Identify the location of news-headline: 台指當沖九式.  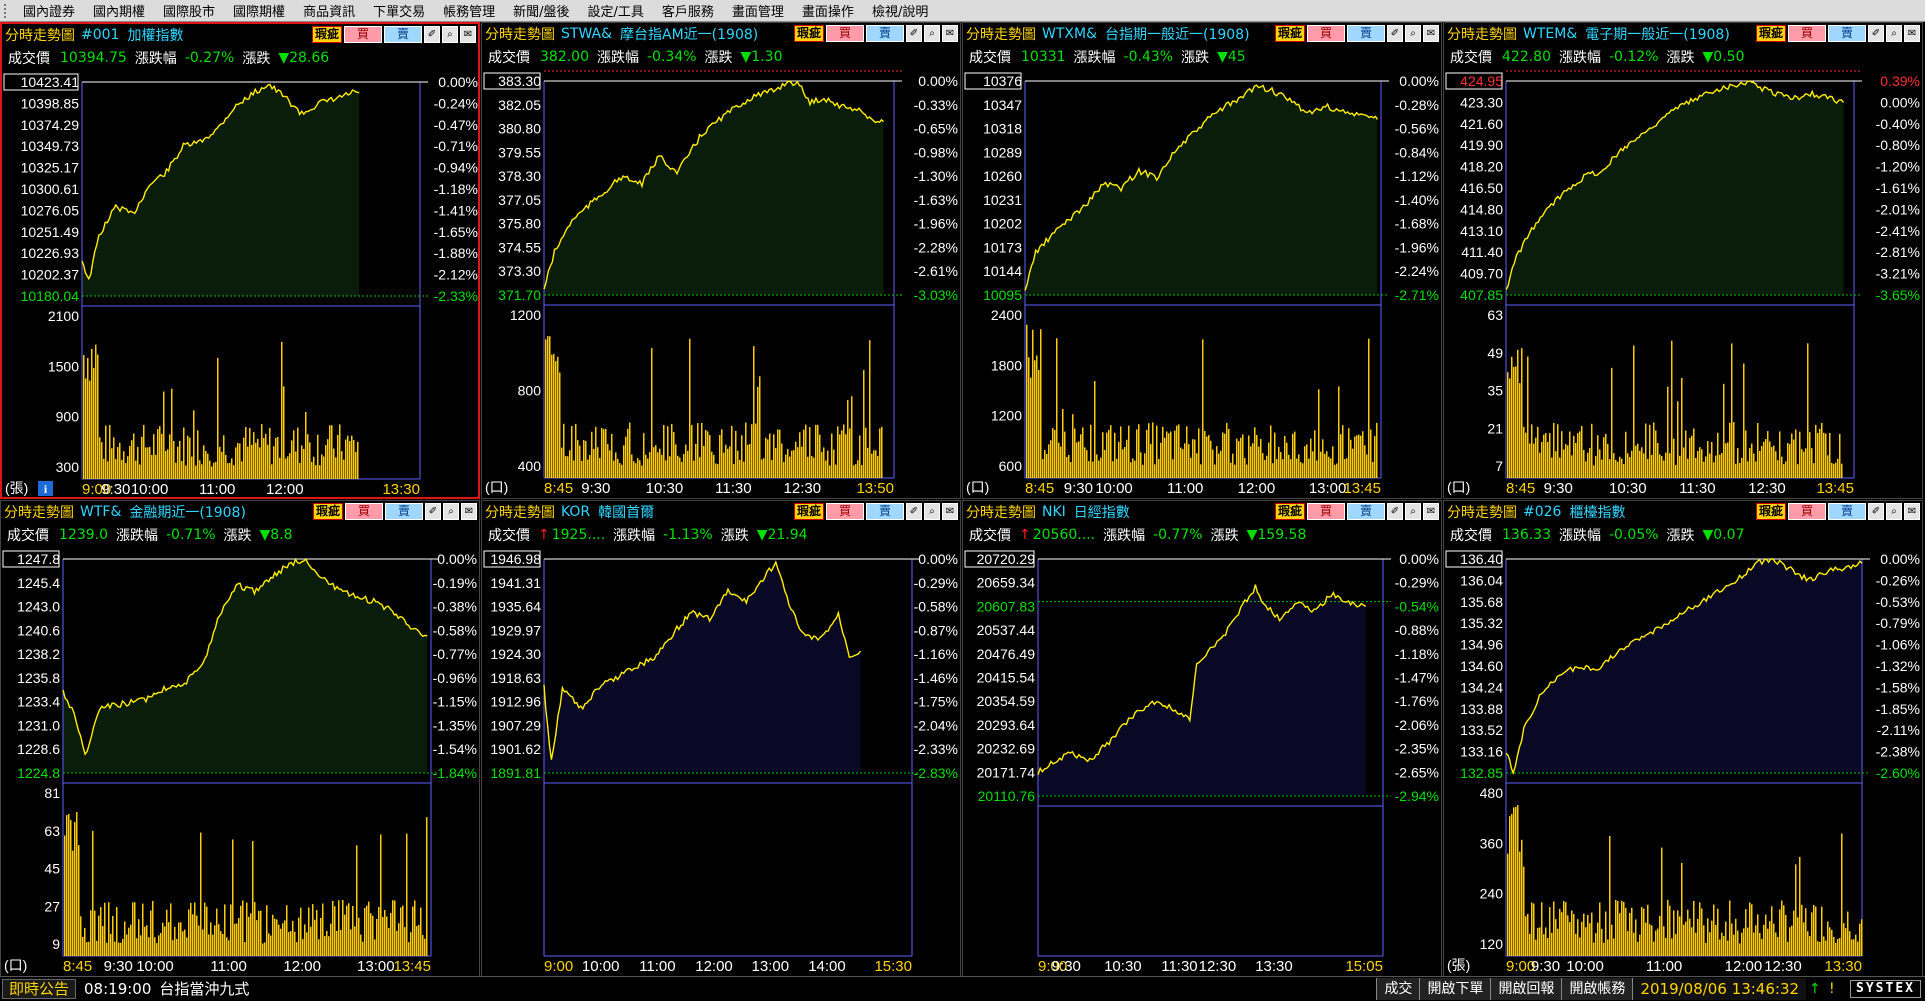
(204, 988).